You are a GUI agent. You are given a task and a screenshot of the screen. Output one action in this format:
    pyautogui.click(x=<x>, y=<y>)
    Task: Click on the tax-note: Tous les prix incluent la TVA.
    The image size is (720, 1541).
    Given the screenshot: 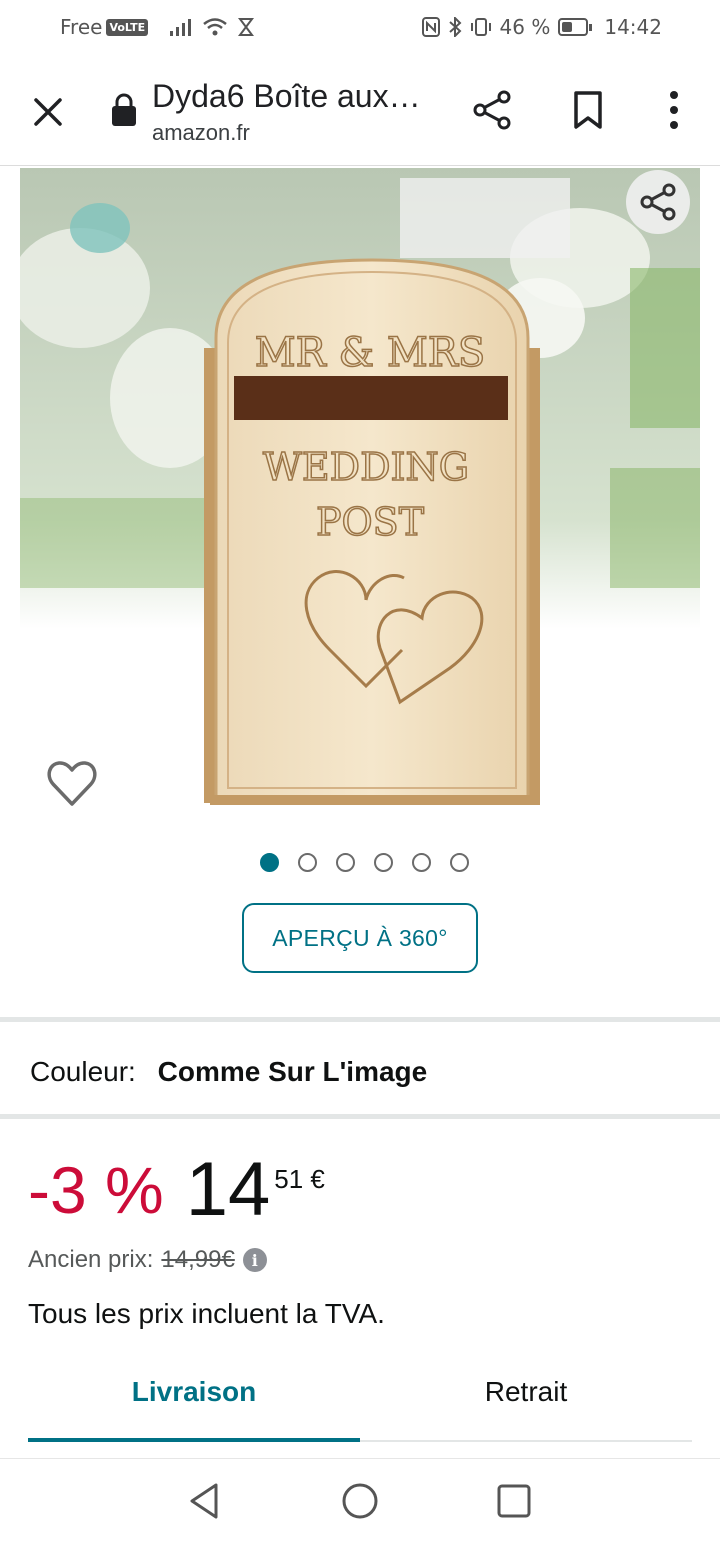 What is the action you would take?
    pyautogui.click(x=206, y=1313)
    